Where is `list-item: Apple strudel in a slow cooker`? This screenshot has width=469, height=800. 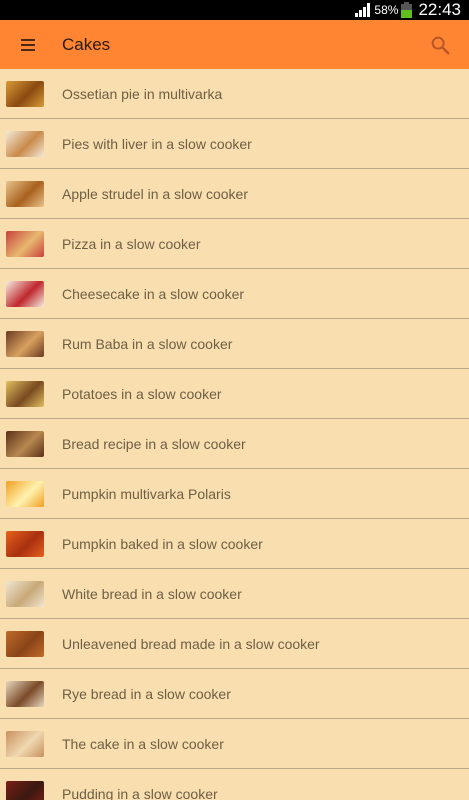 list-item: Apple strudel in a slow cooker is located at coordinates (234, 194).